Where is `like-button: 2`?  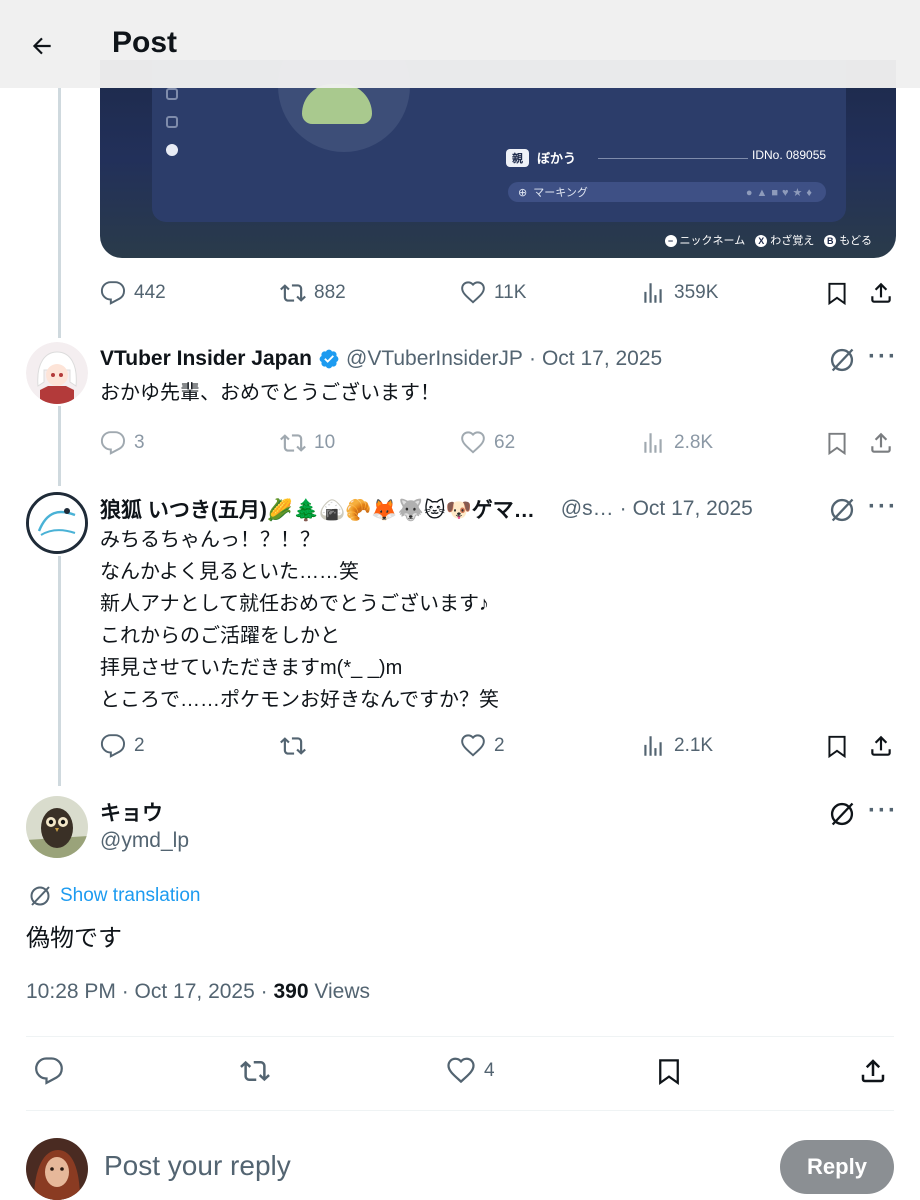
like-button: 2 is located at coordinates (482, 746).